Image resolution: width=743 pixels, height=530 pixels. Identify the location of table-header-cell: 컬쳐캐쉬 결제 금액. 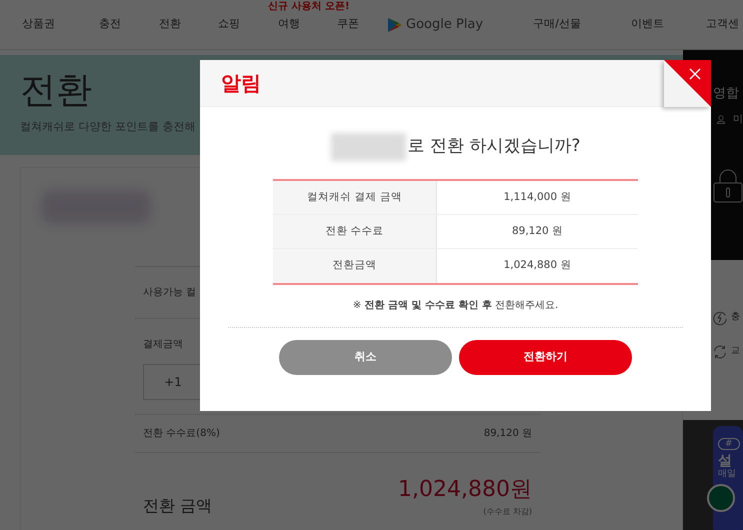
(355, 197).